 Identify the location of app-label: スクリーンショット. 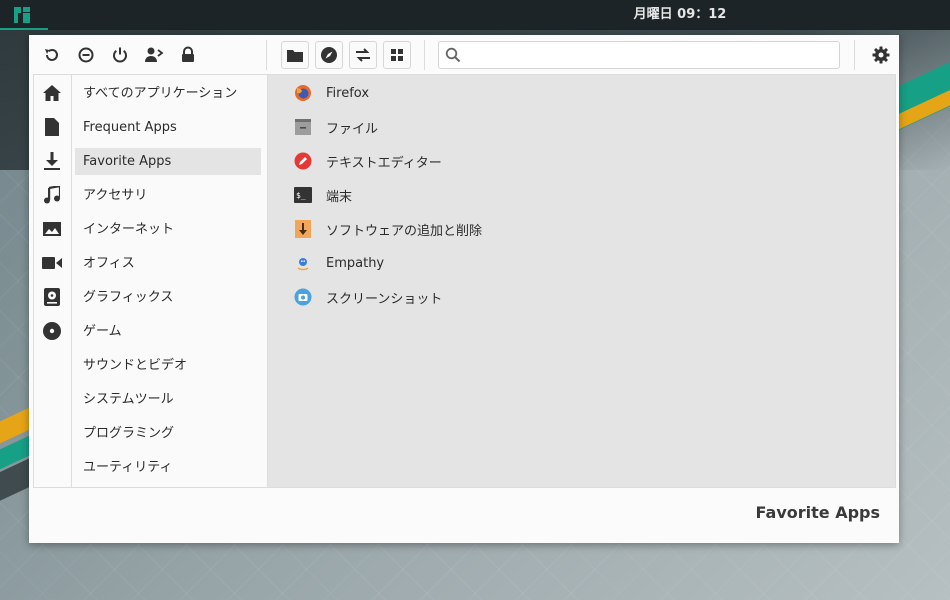
(384, 299).